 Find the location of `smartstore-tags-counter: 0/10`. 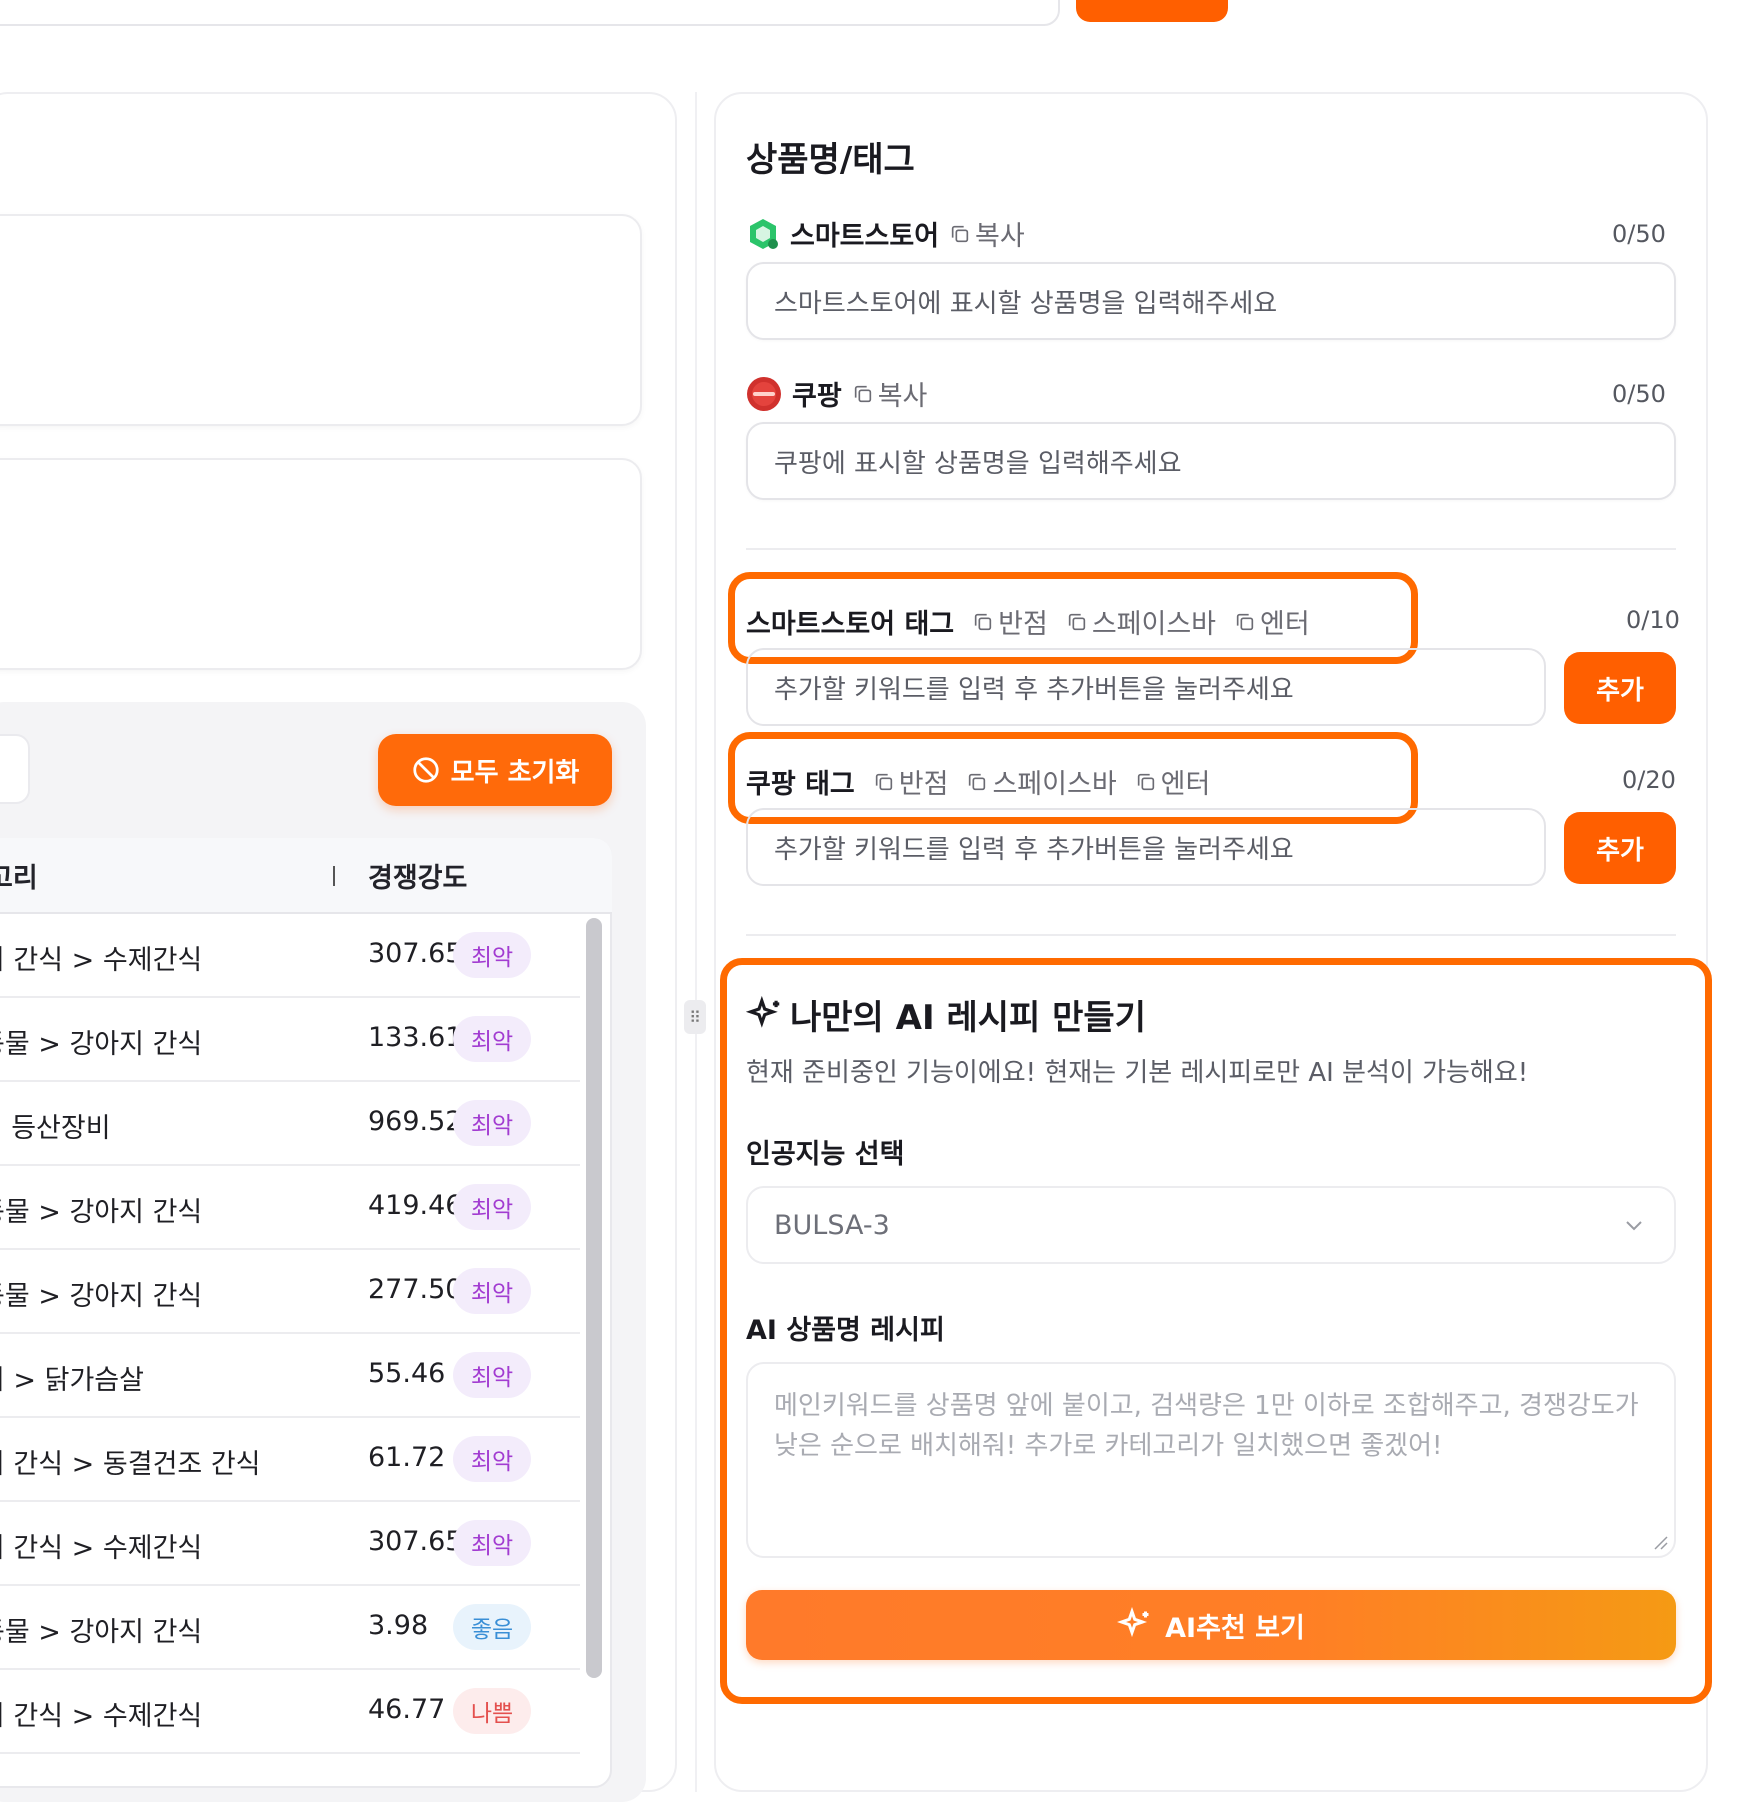

smartstore-tags-counter: 0/10 is located at coordinates (1653, 620).